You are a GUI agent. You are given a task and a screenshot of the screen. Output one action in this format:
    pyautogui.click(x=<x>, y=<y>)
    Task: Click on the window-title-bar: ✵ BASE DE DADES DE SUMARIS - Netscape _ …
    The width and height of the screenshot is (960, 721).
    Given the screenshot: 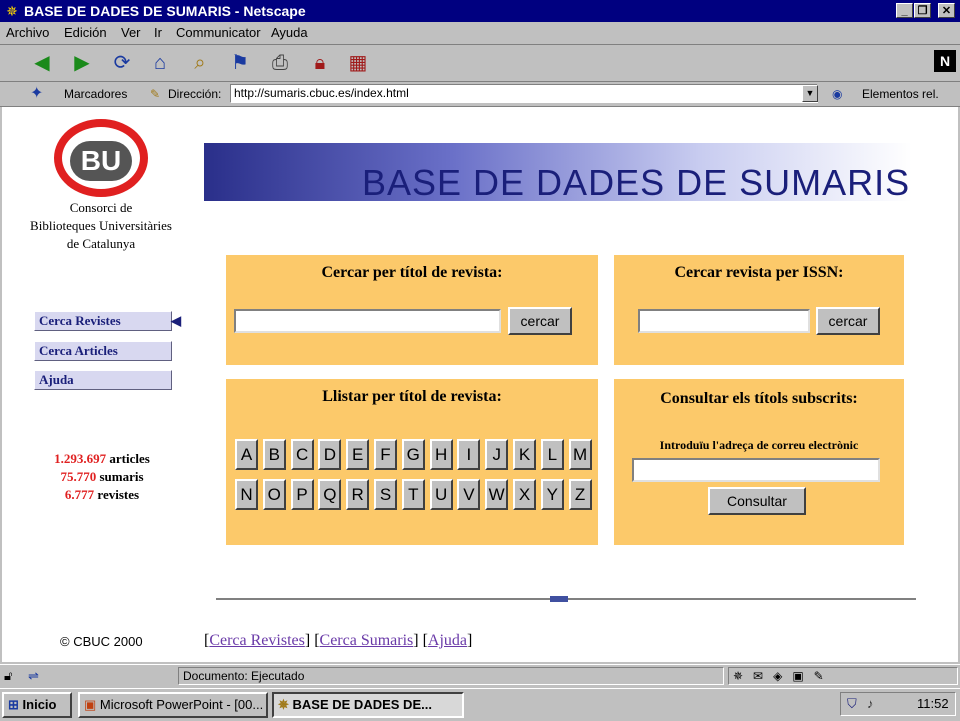 What is the action you would take?
    pyautogui.click(x=480, y=11)
    